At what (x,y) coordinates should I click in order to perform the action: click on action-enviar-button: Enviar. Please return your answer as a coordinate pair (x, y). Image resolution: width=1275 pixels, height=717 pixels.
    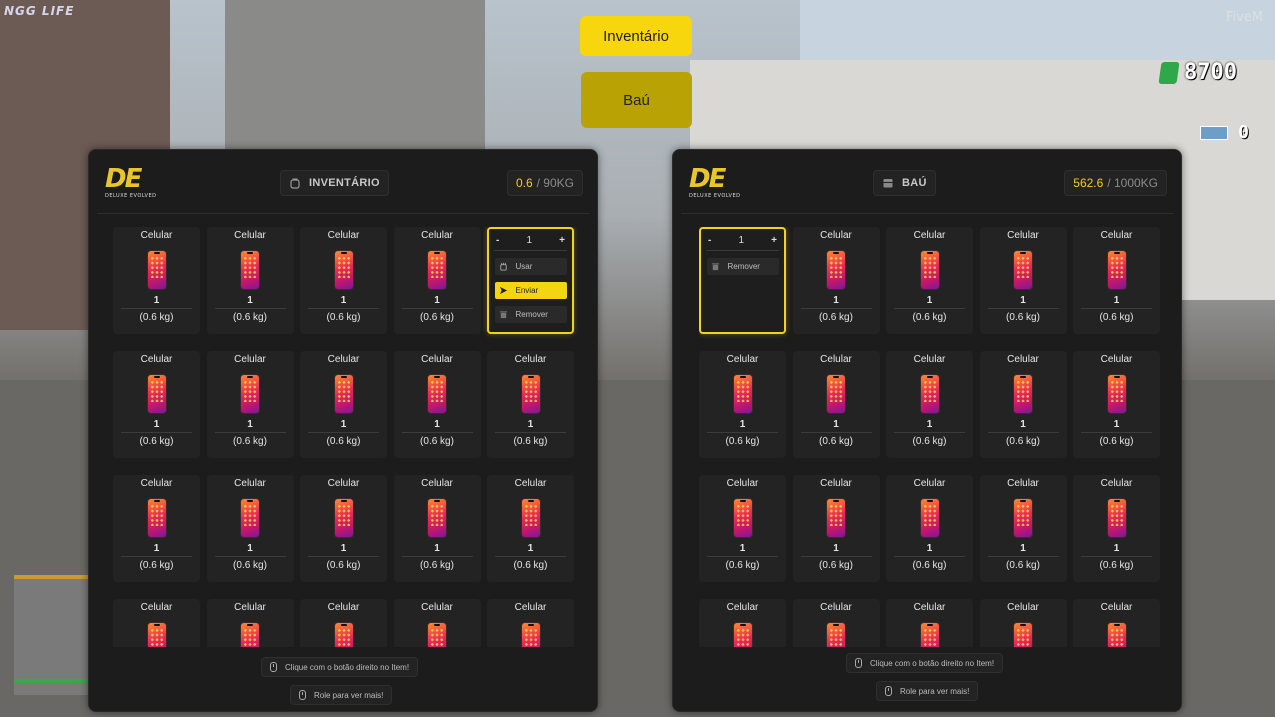
    Looking at the image, I should click on (530, 290).